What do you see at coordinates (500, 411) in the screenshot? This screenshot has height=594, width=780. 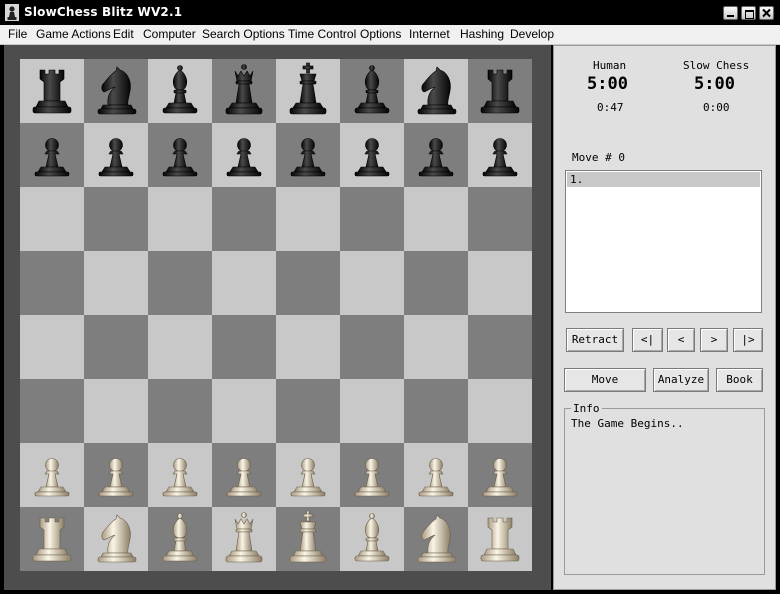 I see `square-h3` at bounding box center [500, 411].